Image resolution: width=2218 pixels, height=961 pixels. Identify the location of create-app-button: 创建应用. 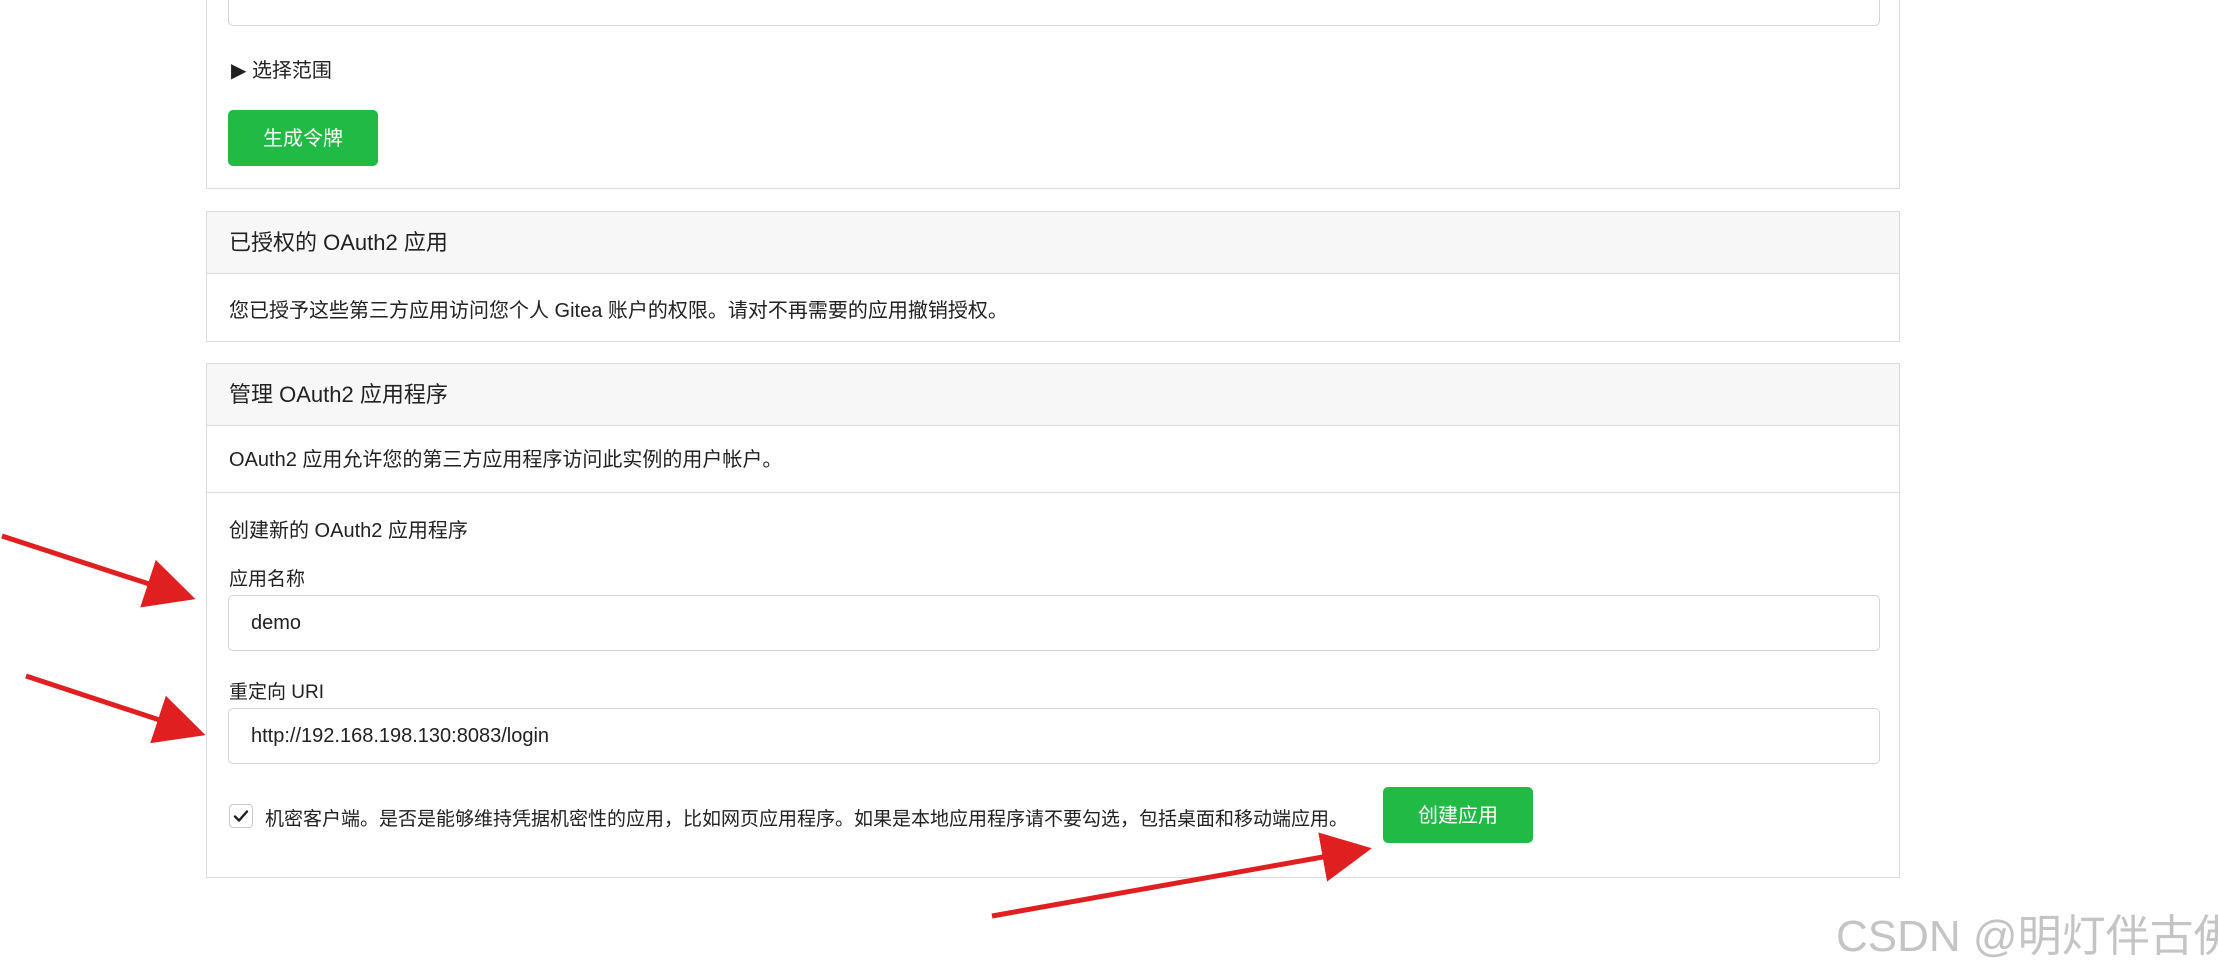
(1458, 815).